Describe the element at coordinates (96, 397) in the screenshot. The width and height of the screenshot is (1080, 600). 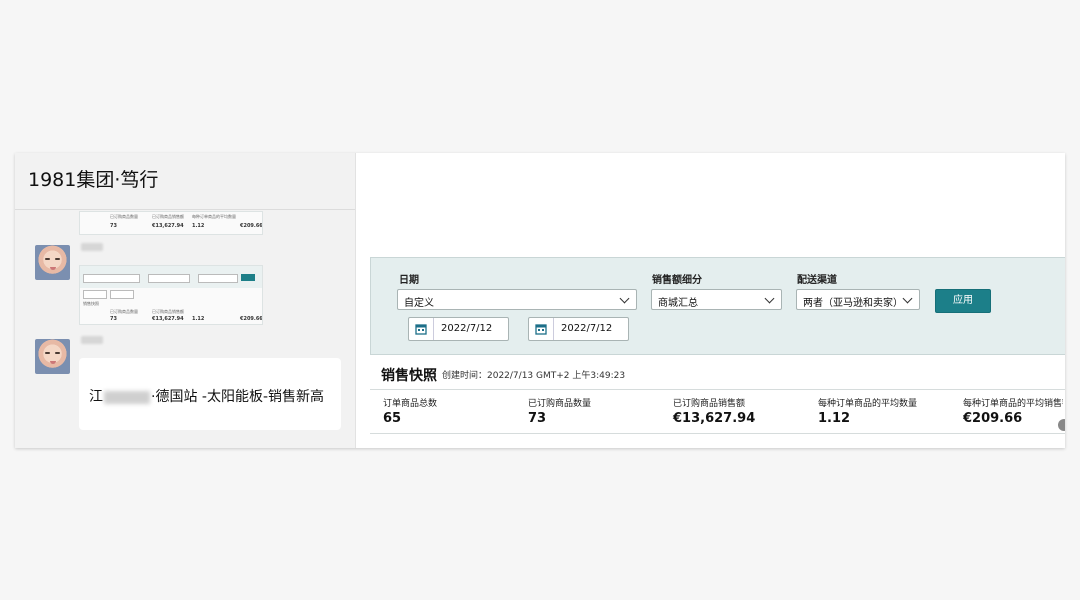
I see `message-text-start: 江` at that location.